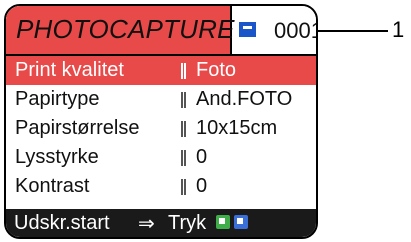 The width and height of the screenshot is (411, 242). I want to click on status-text: Udskr.start, so click(62, 223).